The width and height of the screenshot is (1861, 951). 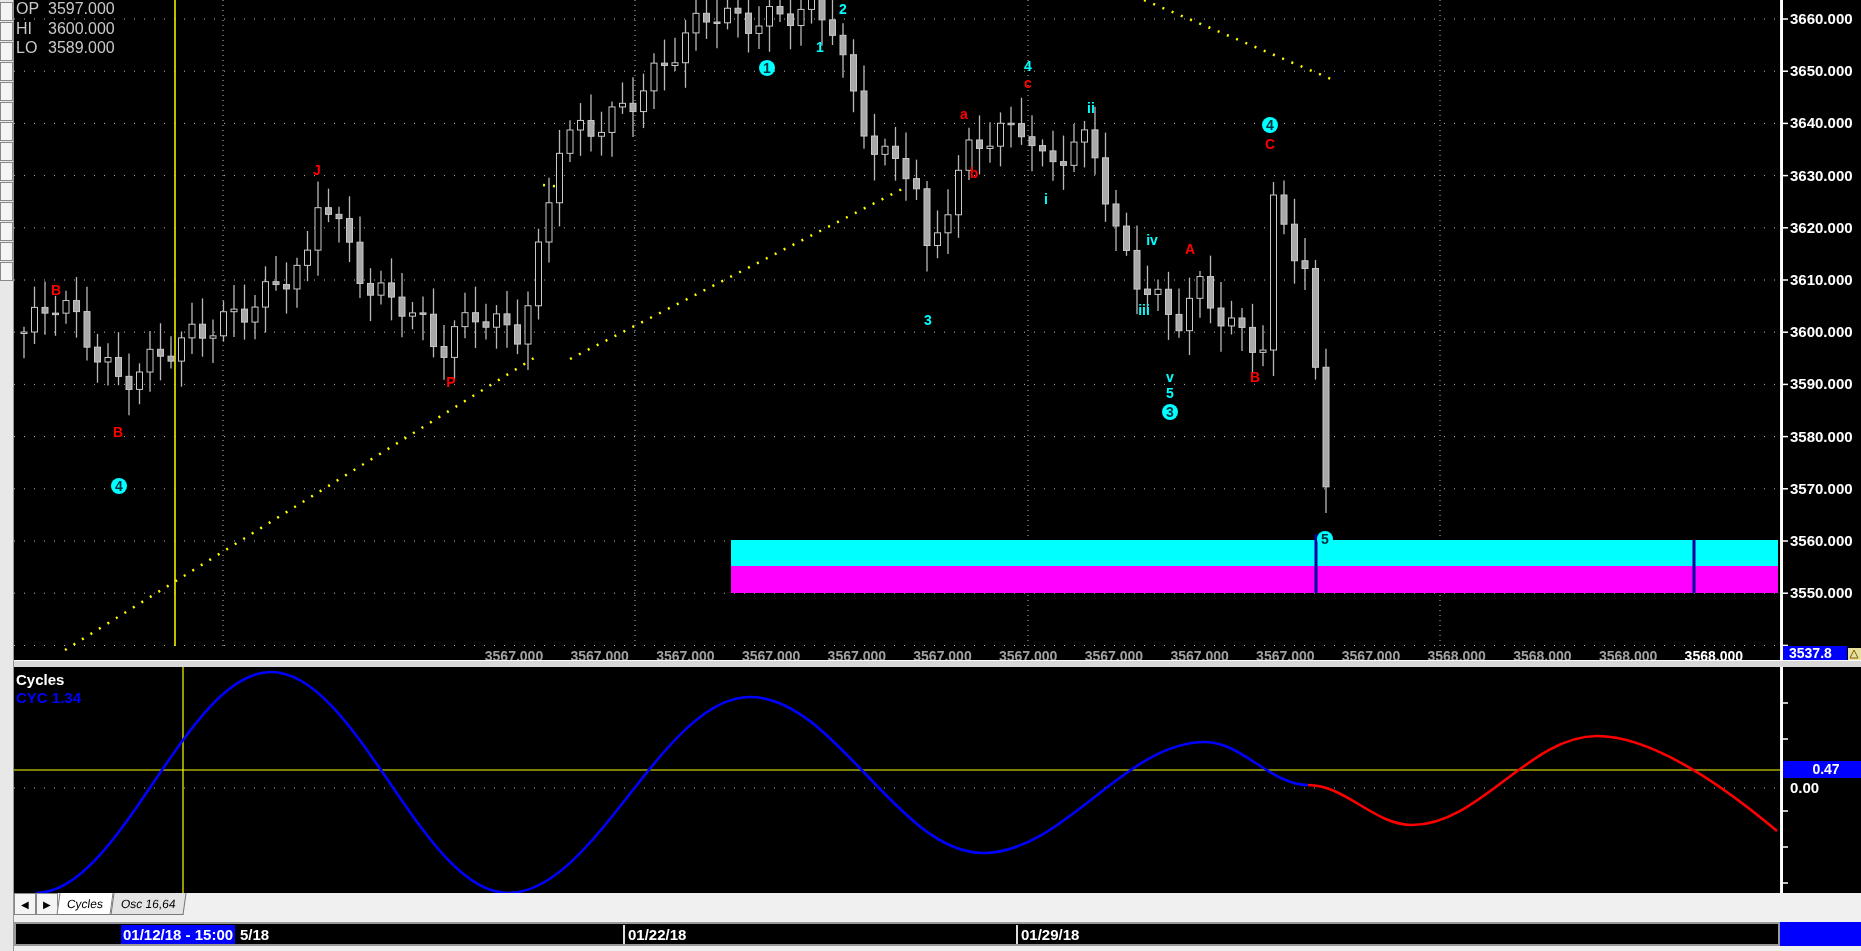 I want to click on price-label: 3620.000, so click(x=1821, y=227).